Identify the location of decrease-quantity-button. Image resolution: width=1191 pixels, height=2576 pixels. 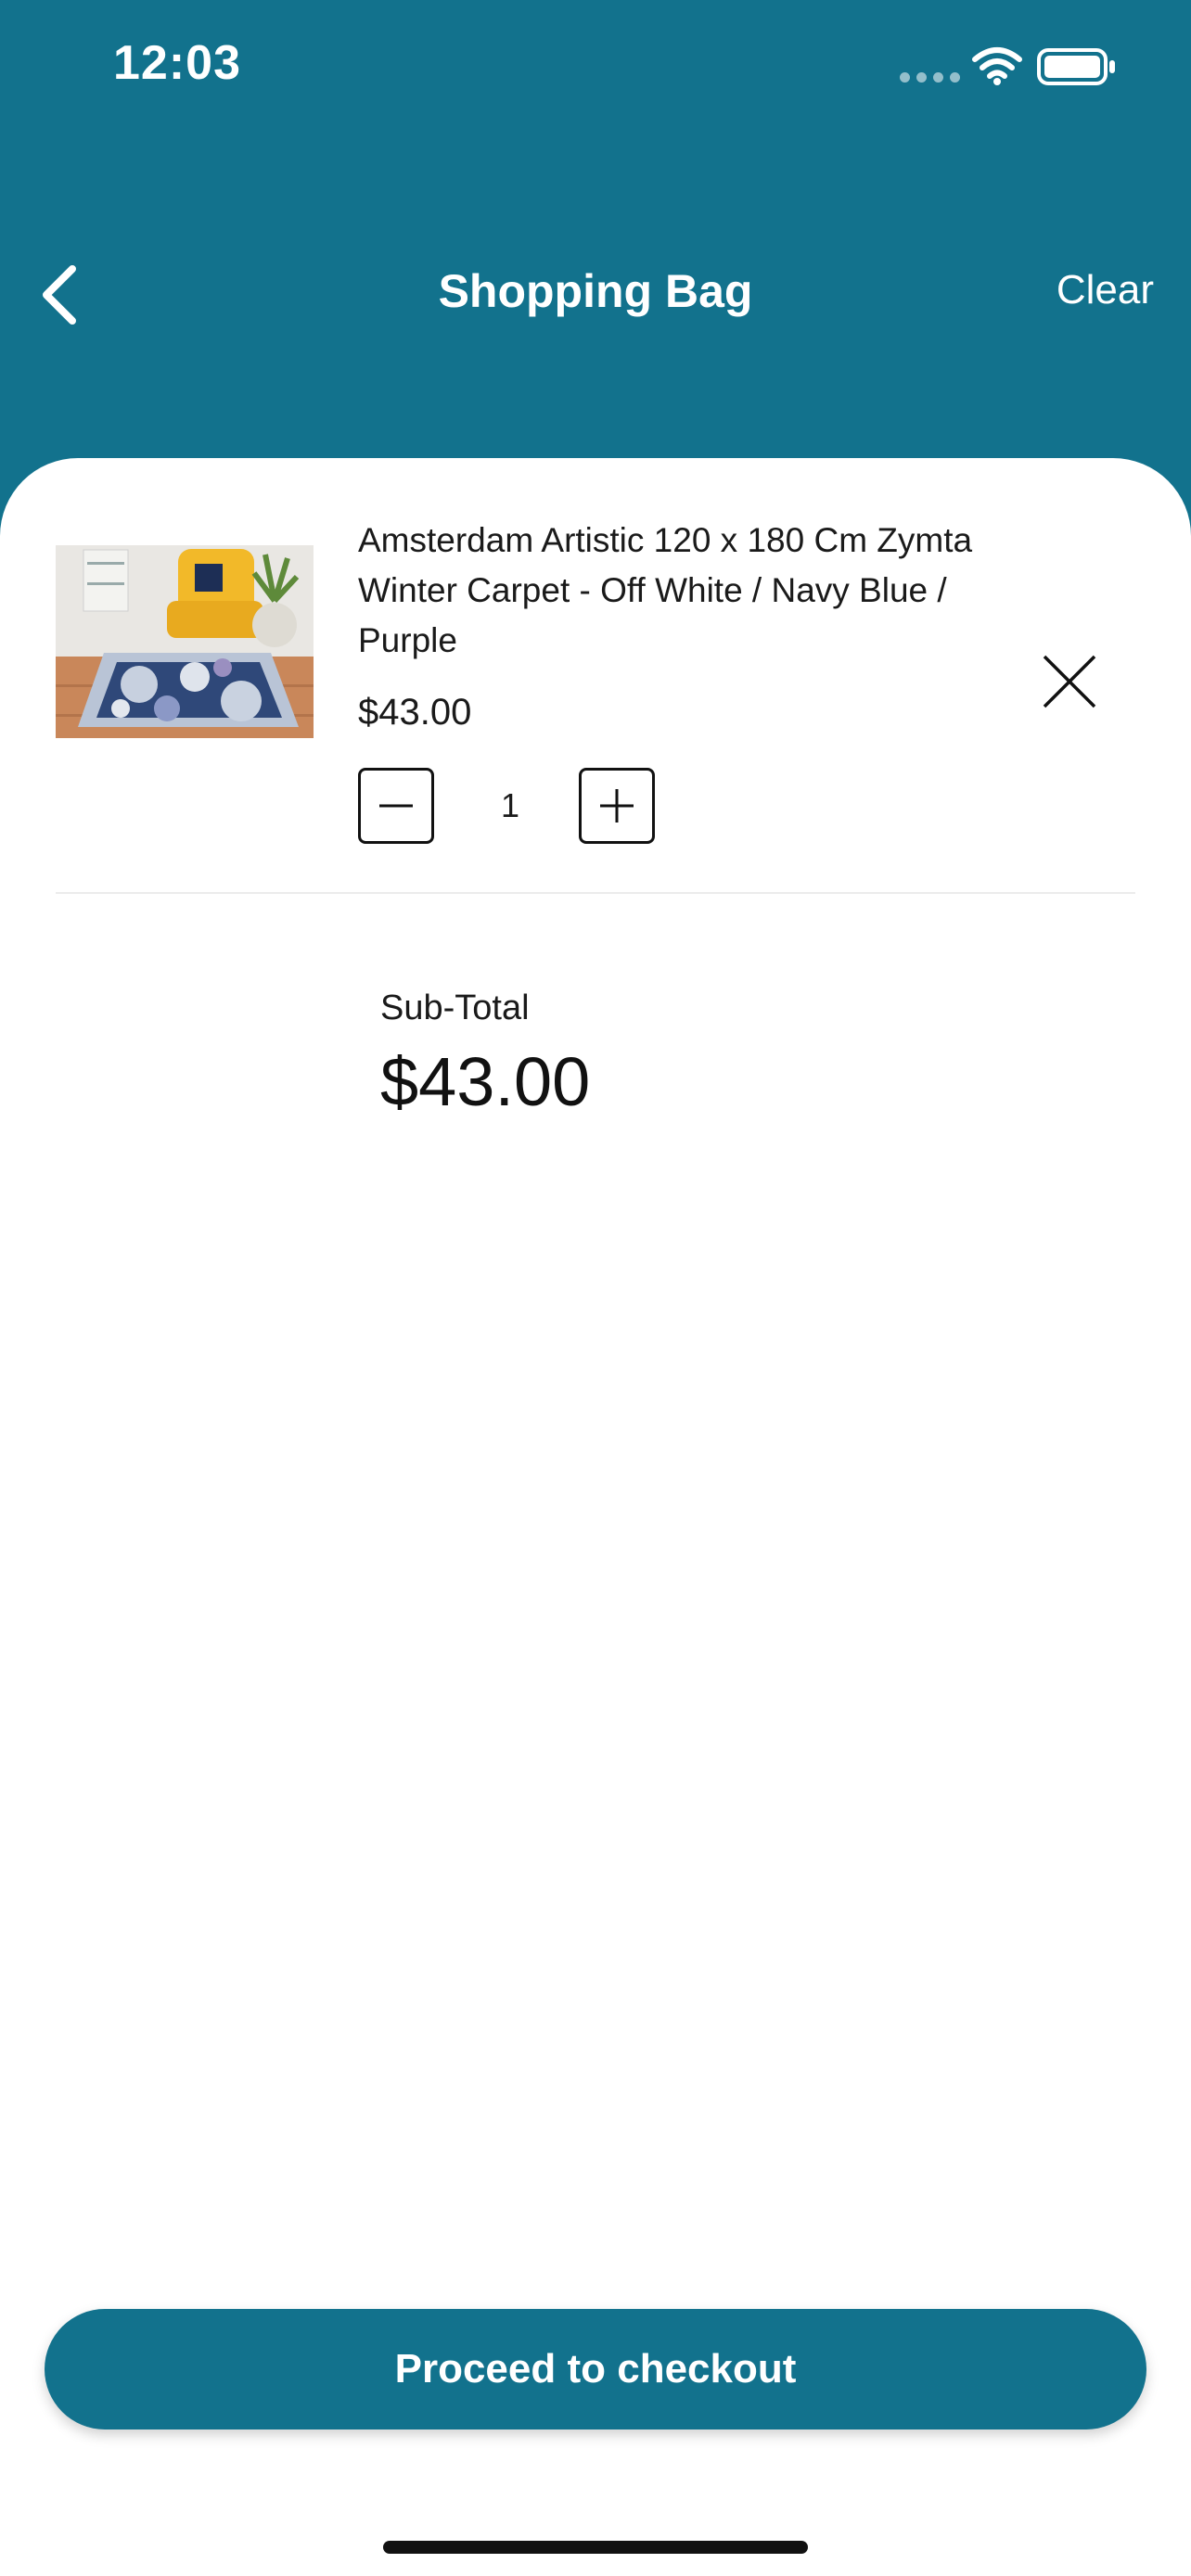
(396, 806).